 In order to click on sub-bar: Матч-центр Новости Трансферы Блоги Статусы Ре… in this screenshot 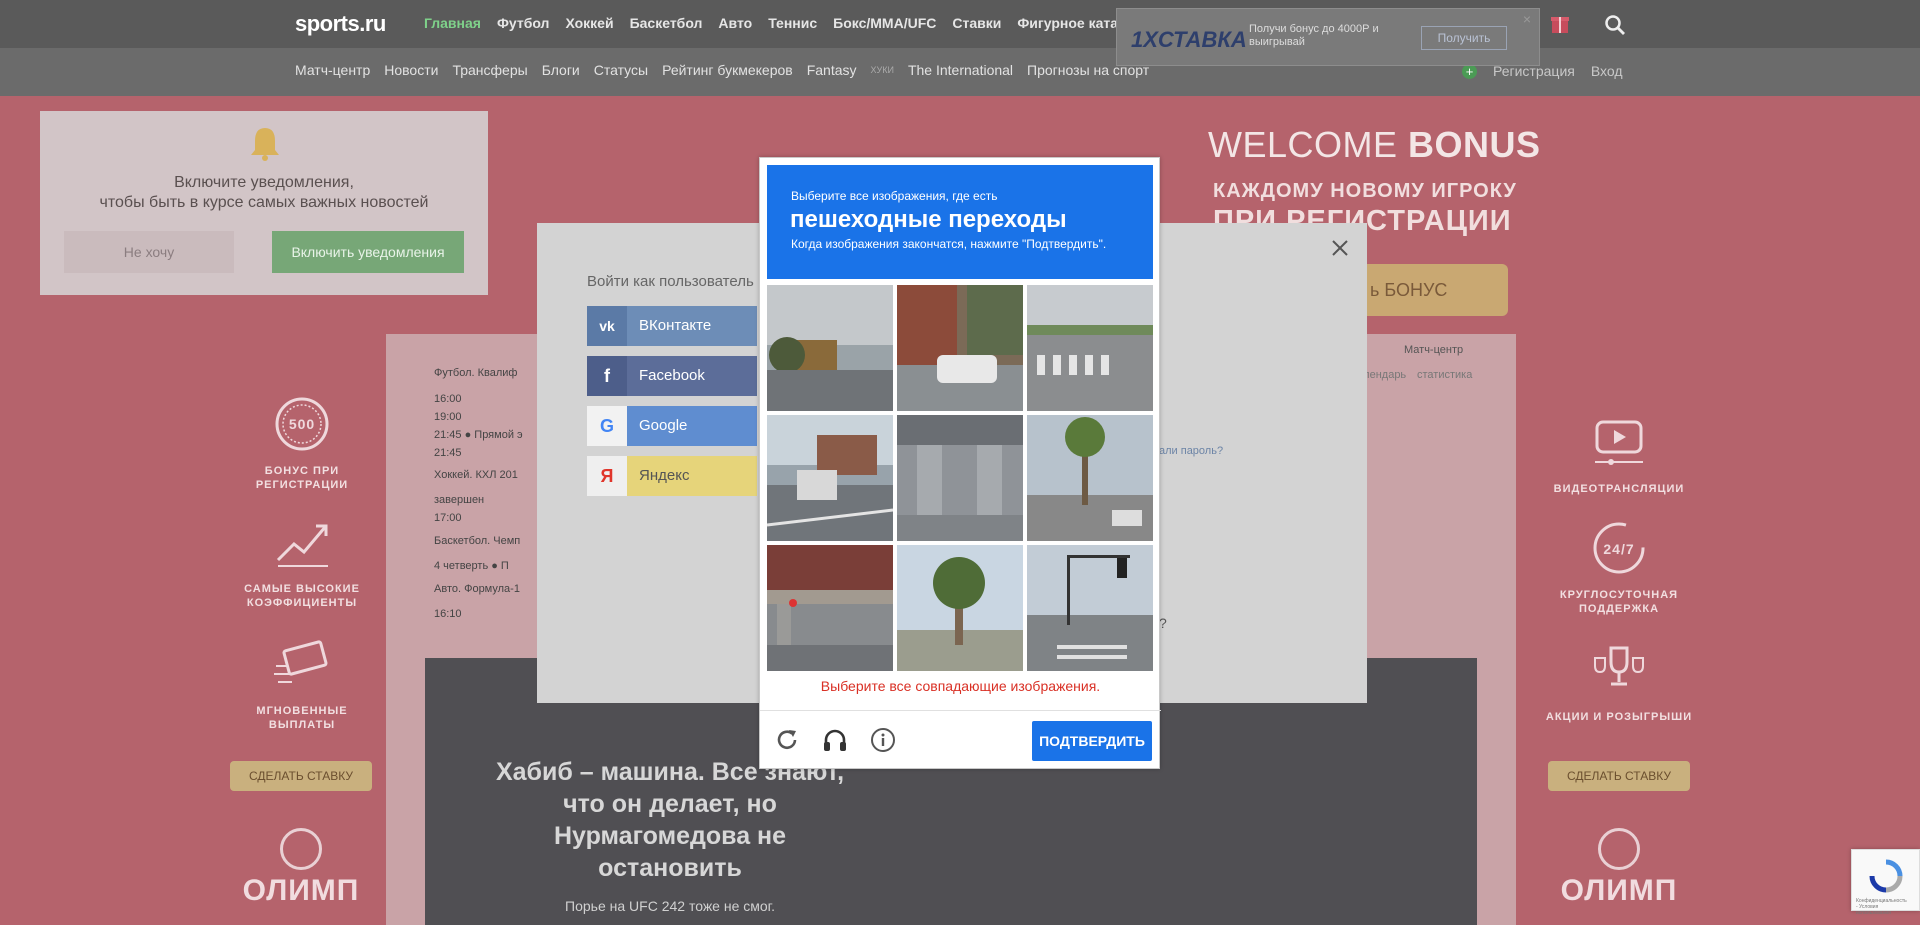, I will do `click(960, 72)`.